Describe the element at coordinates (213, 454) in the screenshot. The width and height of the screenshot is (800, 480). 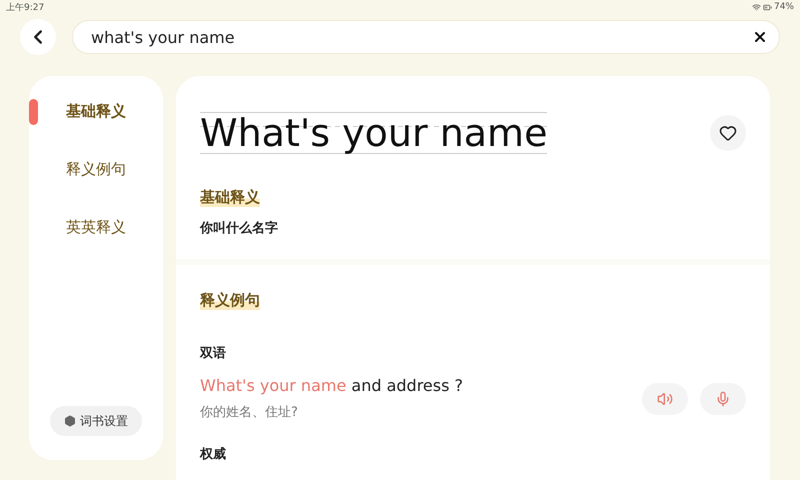
I see `group-label: 权威` at that location.